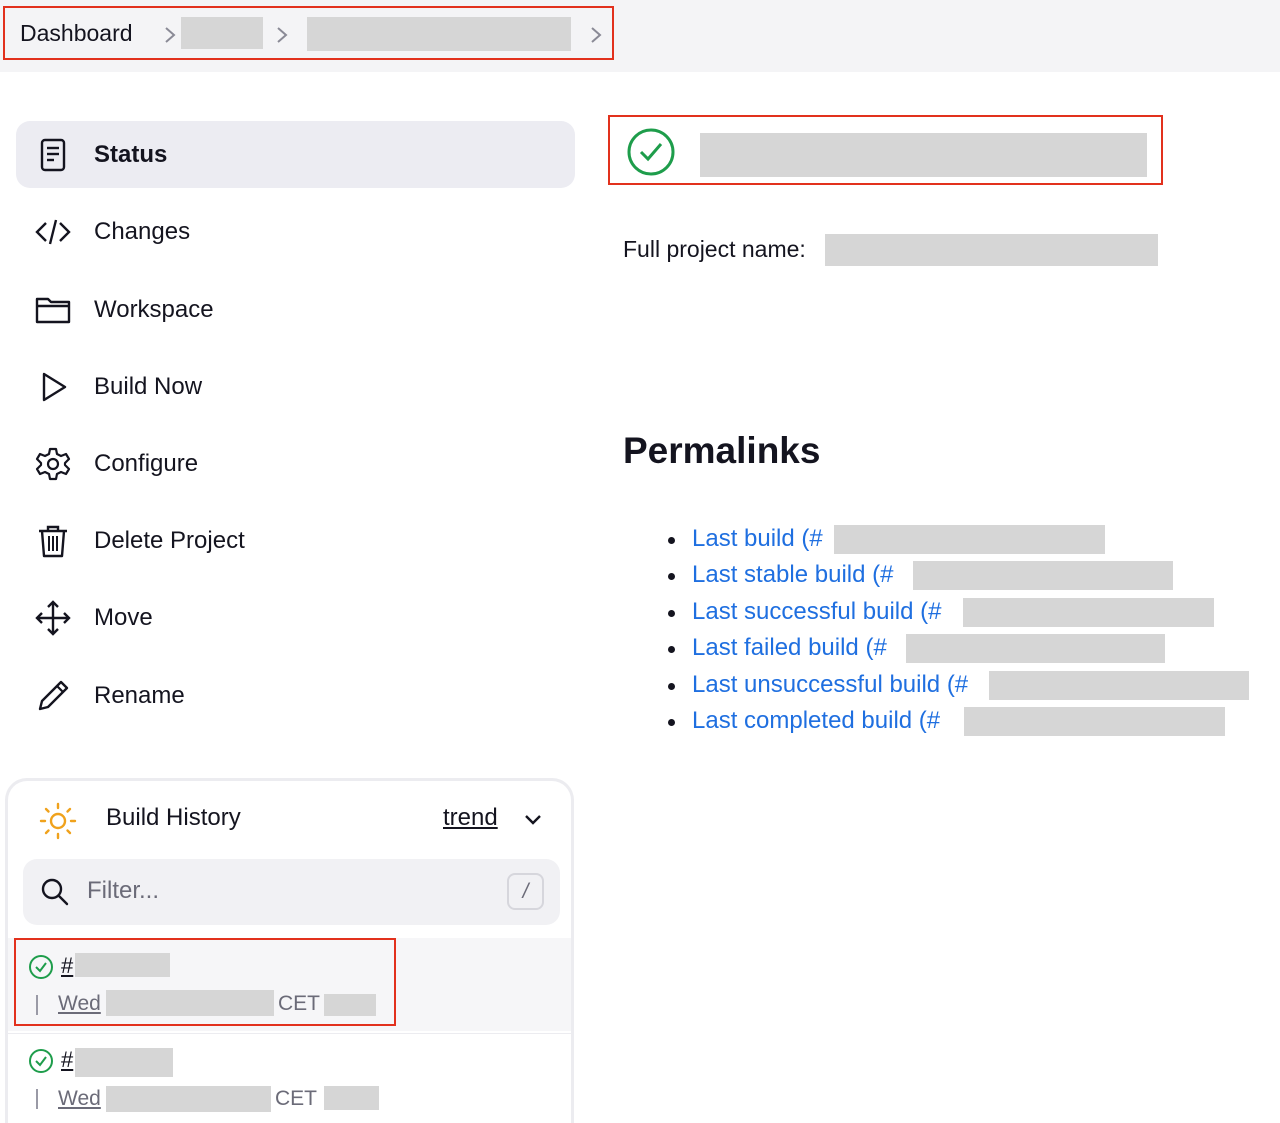 The width and height of the screenshot is (1280, 1123). What do you see at coordinates (53, 310) in the screenshot?
I see `folder-icon` at bounding box center [53, 310].